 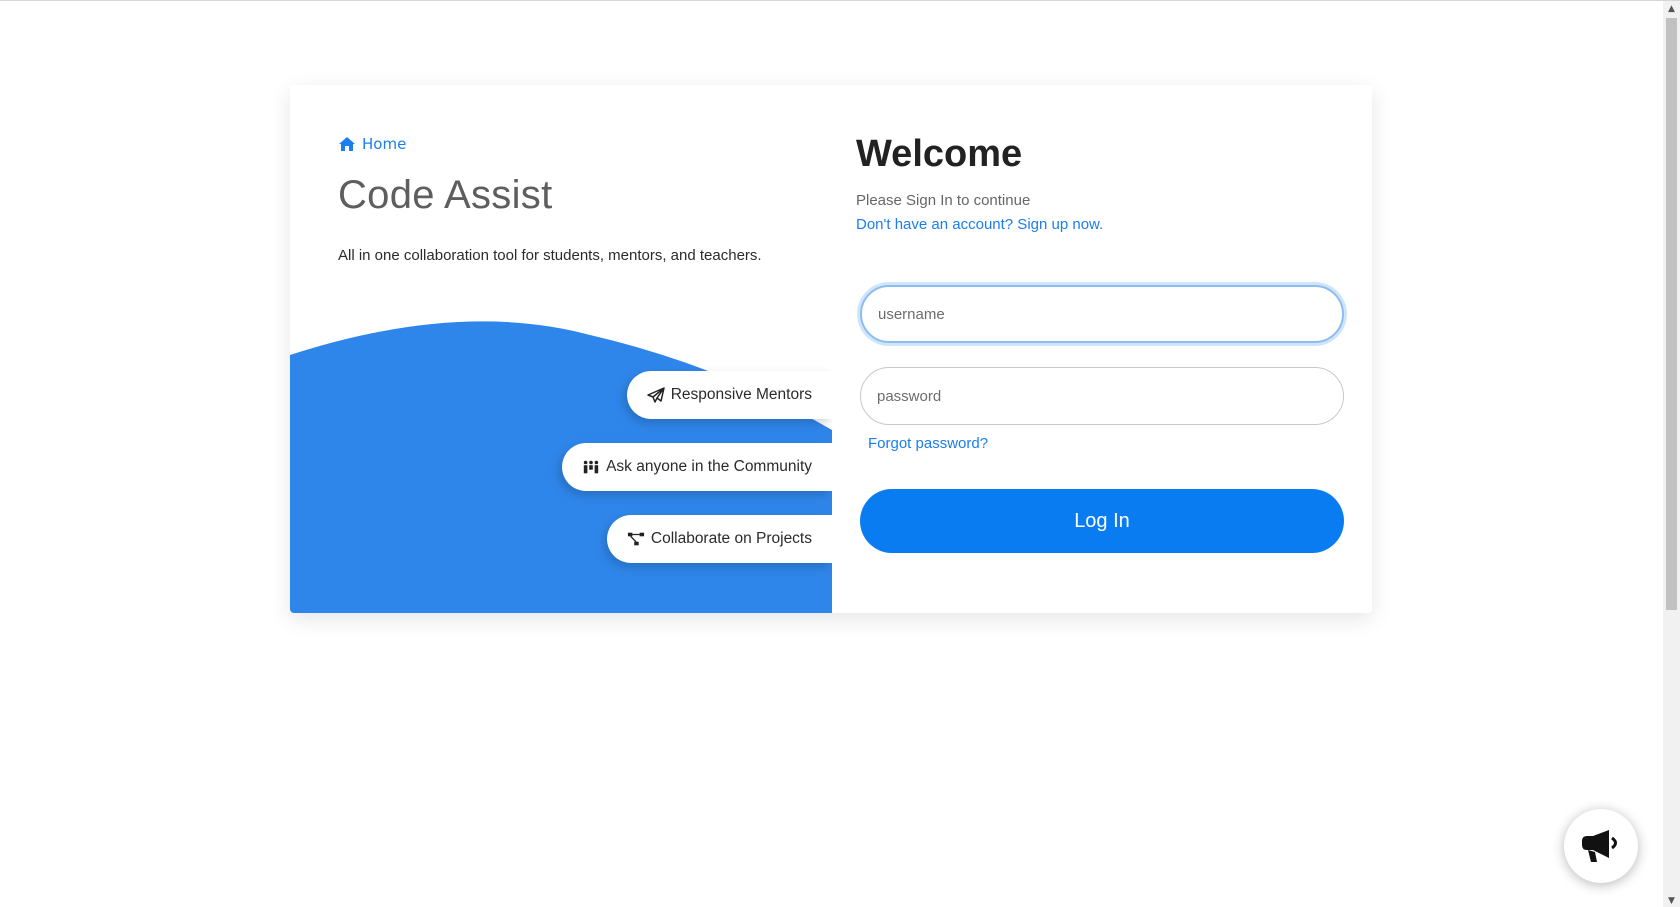 I want to click on feature-label: Ask anyone in the Community, so click(x=709, y=466).